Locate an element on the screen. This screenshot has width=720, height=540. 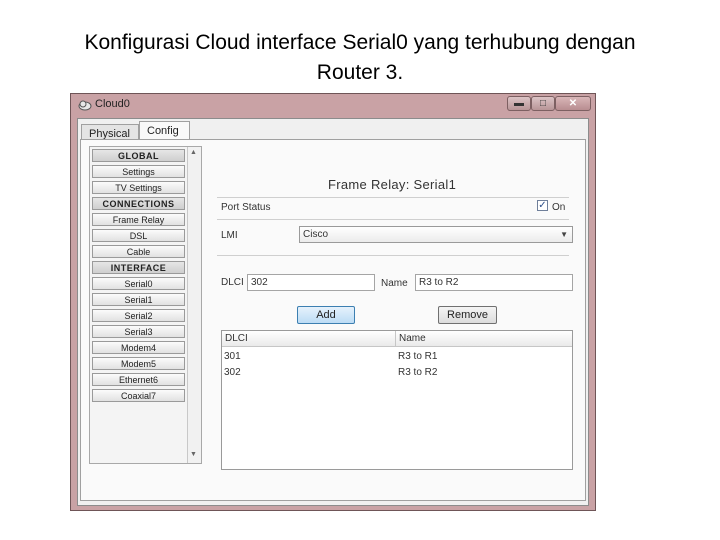
name-label: Name is located at coordinates (394, 283).